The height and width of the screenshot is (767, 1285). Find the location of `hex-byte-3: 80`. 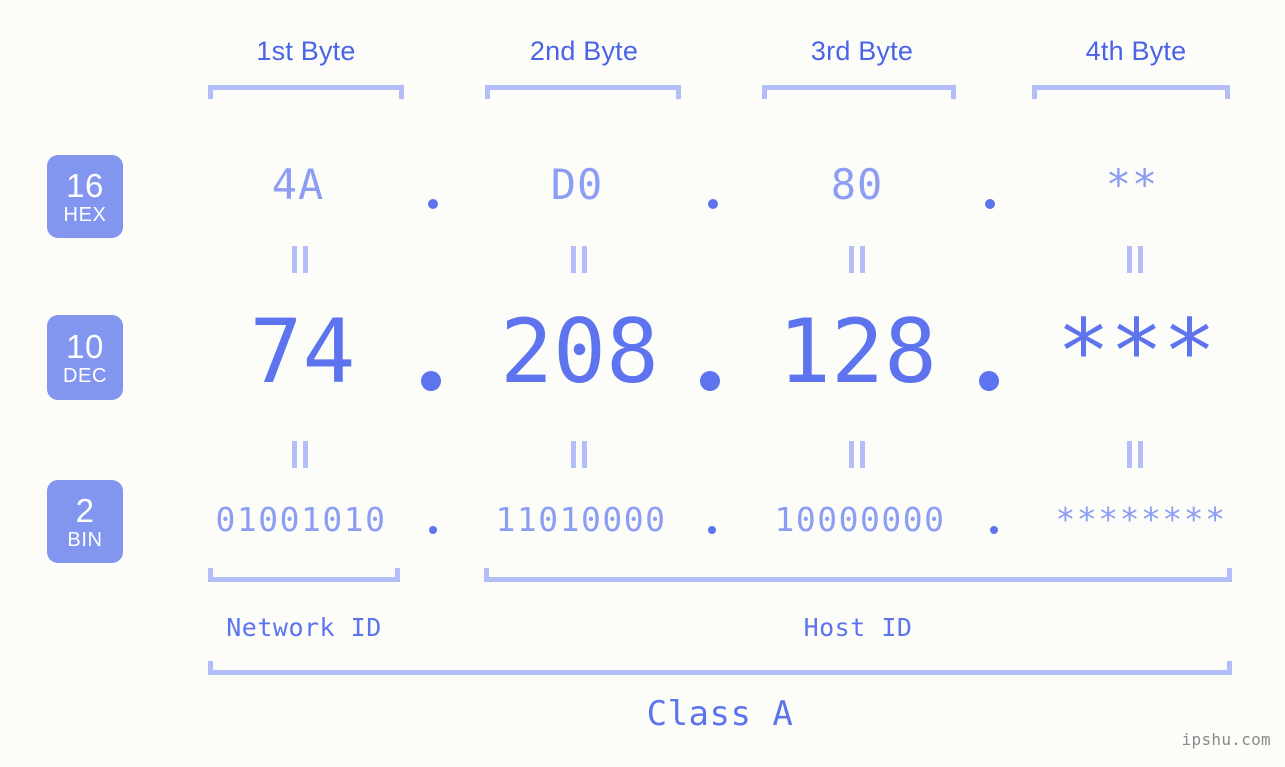

hex-byte-3: 80 is located at coordinates (857, 184).